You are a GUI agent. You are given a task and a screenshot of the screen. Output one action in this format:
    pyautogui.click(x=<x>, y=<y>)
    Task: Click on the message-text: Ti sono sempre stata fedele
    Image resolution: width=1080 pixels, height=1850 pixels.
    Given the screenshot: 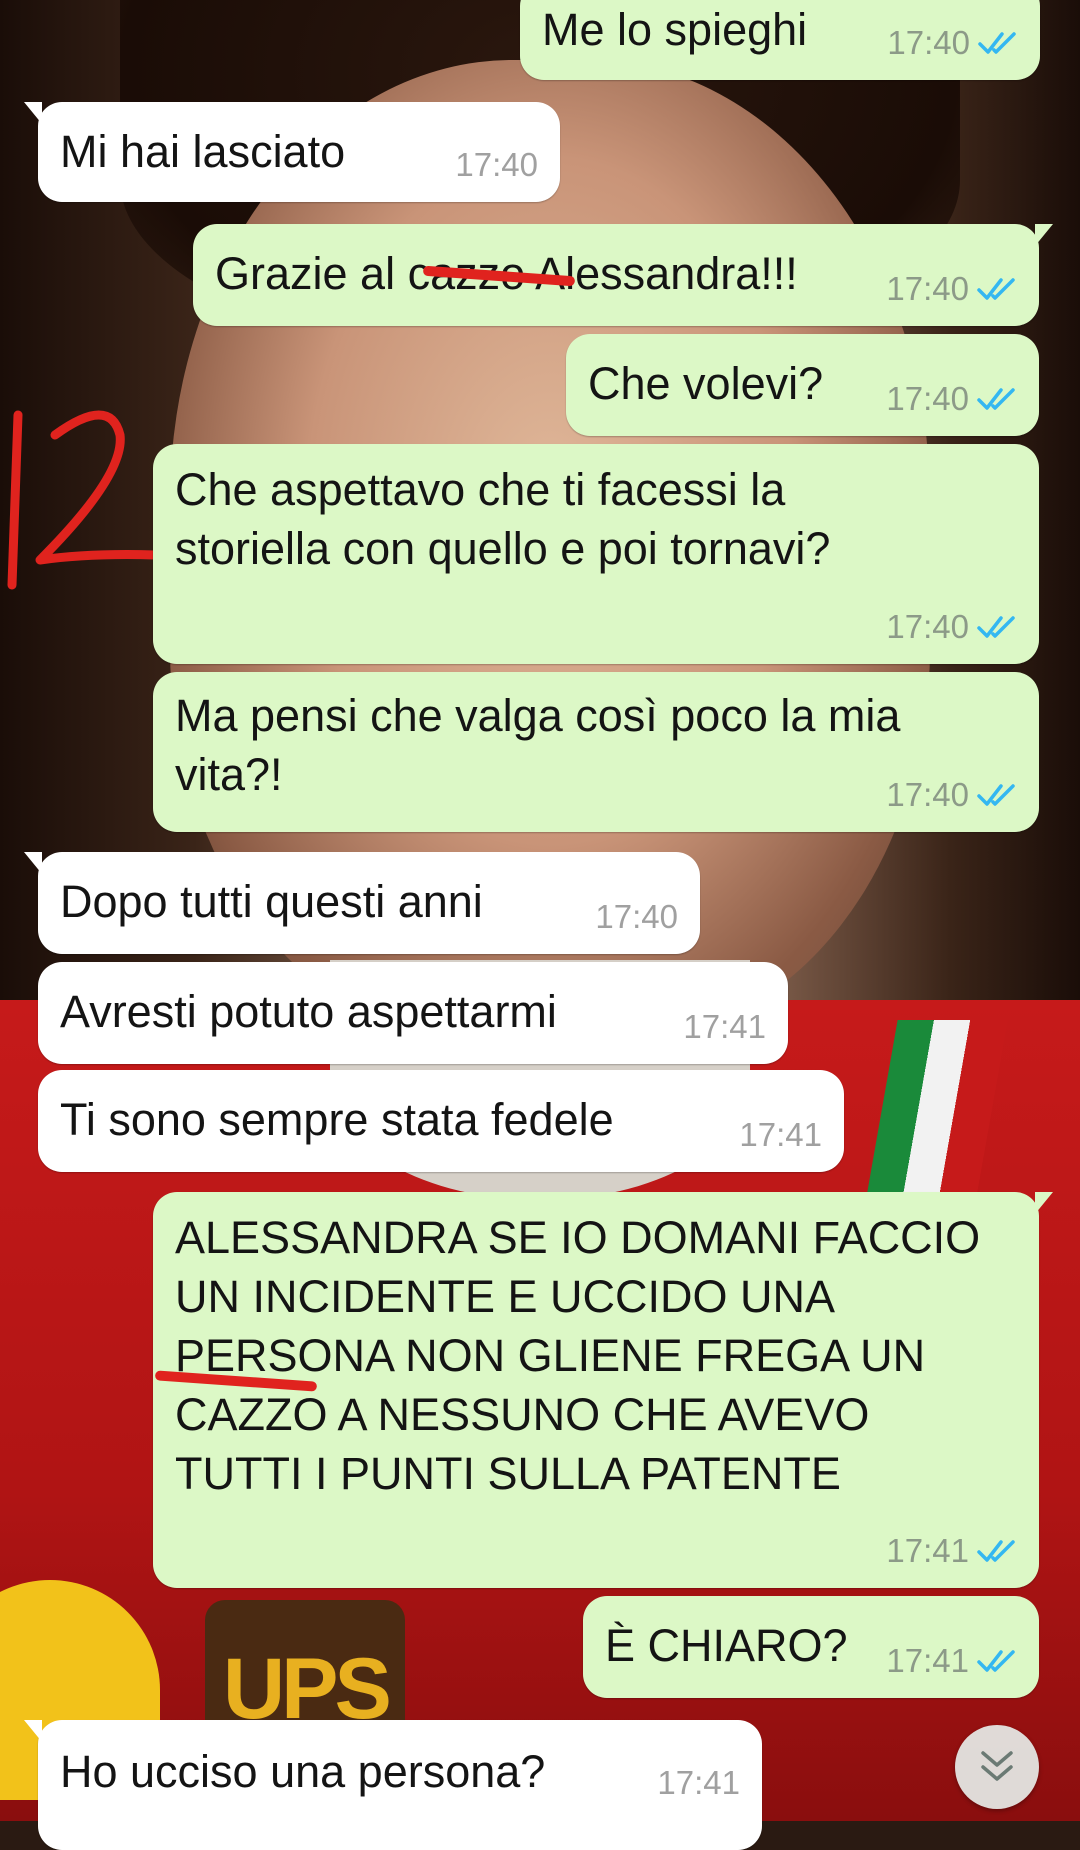 What is the action you would take?
    pyautogui.click(x=337, y=1119)
    